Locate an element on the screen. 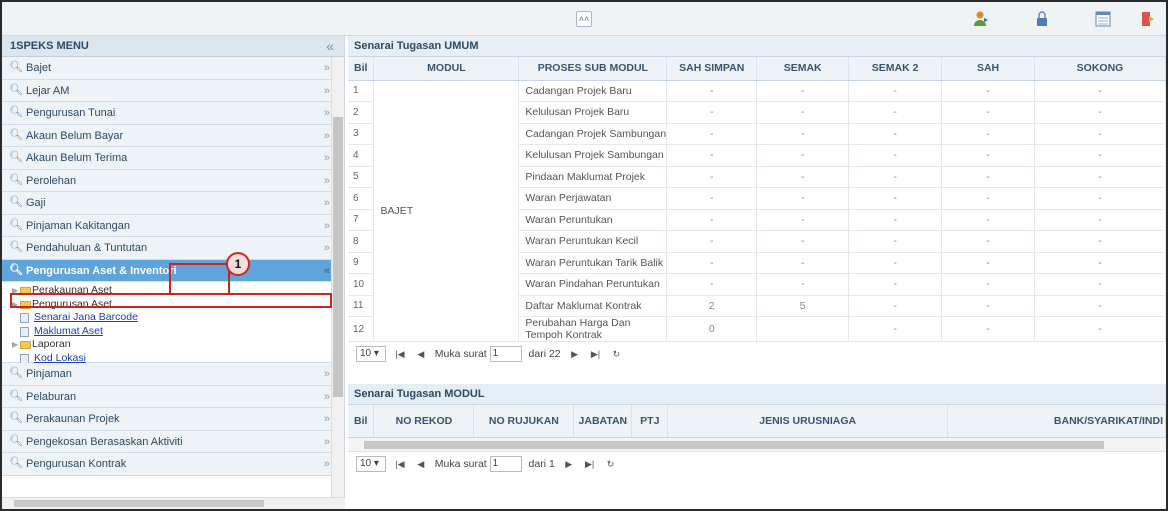 The image size is (1168, 511). menu-item: 🔍︎ Akaun Belum Bayar » is located at coordinates (173, 135).